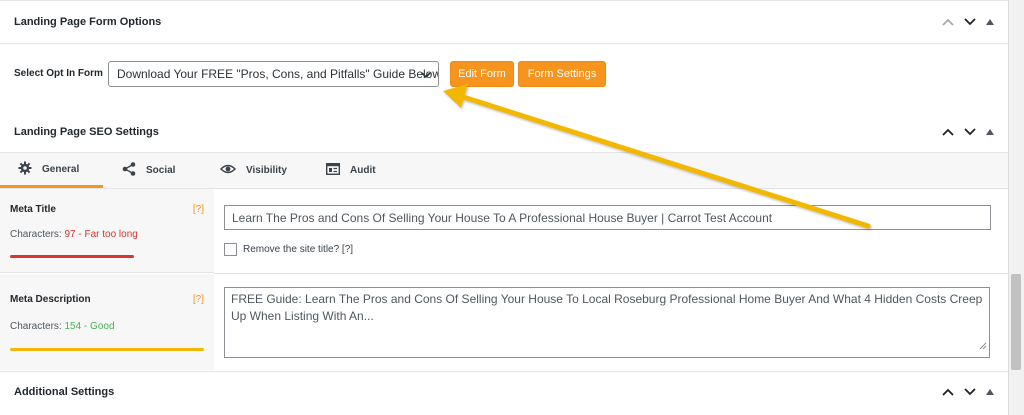 The image size is (1024, 415). What do you see at coordinates (50, 299) in the screenshot?
I see `meta-description-label: Meta Description` at bounding box center [50, 299].